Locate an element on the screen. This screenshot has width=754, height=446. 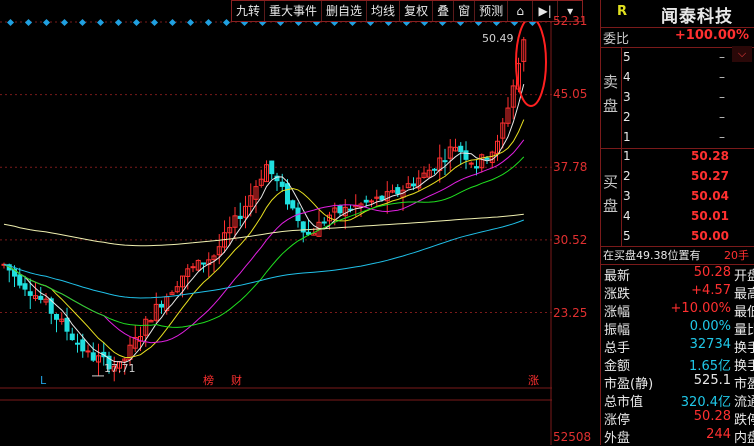
event-marker-label: 财 is located at coordinates (236, 380).